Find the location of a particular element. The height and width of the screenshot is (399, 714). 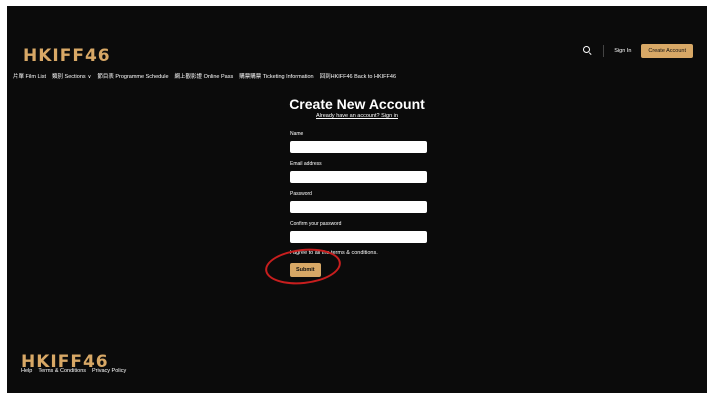

password-label: Password is located at coordinates (301, 194).